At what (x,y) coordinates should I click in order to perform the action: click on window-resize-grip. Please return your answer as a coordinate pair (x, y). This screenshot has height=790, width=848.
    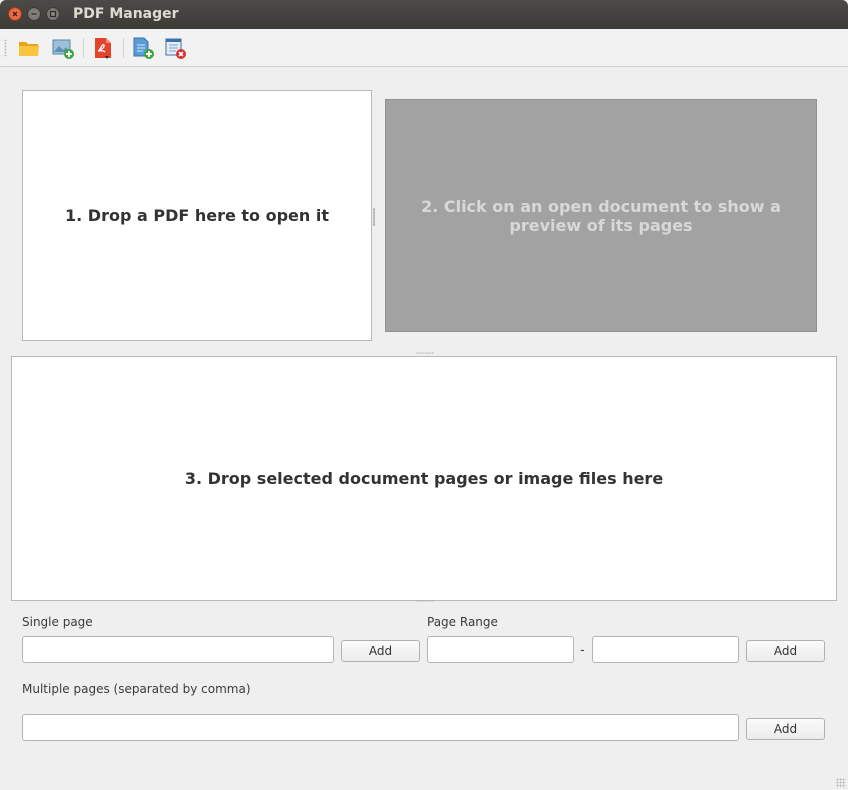
    Looking at the image, I should click on (841, 783).